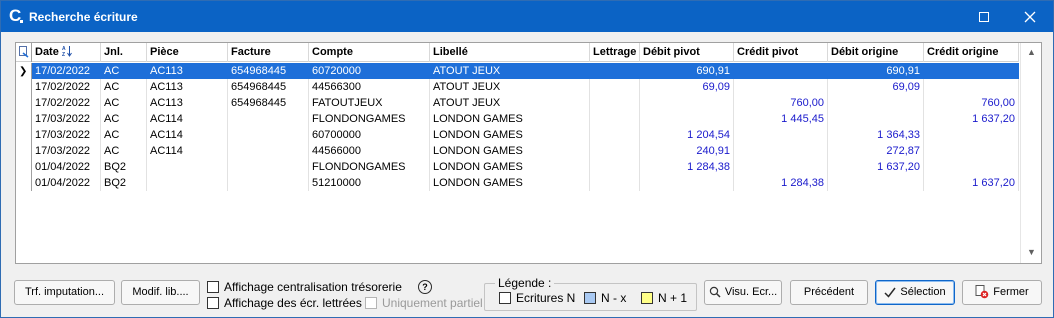 Image resolution: width=1054 pixels, height=318 pixels. Describe the element at coordinates (1031, 52) in the screenshot. I see `scroll-up-icon: ▲` at that location.